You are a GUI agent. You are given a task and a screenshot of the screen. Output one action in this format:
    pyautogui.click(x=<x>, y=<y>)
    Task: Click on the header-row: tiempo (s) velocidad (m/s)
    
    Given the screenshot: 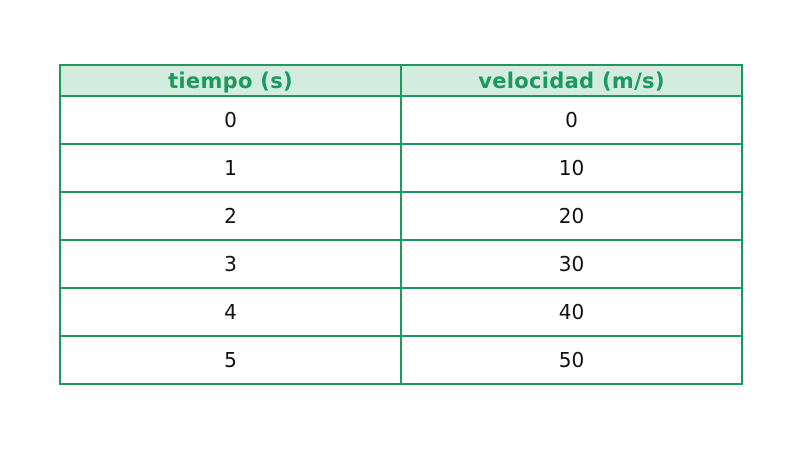 What is the action you would take?
    pyautogui.click(x=401, y=80)
    